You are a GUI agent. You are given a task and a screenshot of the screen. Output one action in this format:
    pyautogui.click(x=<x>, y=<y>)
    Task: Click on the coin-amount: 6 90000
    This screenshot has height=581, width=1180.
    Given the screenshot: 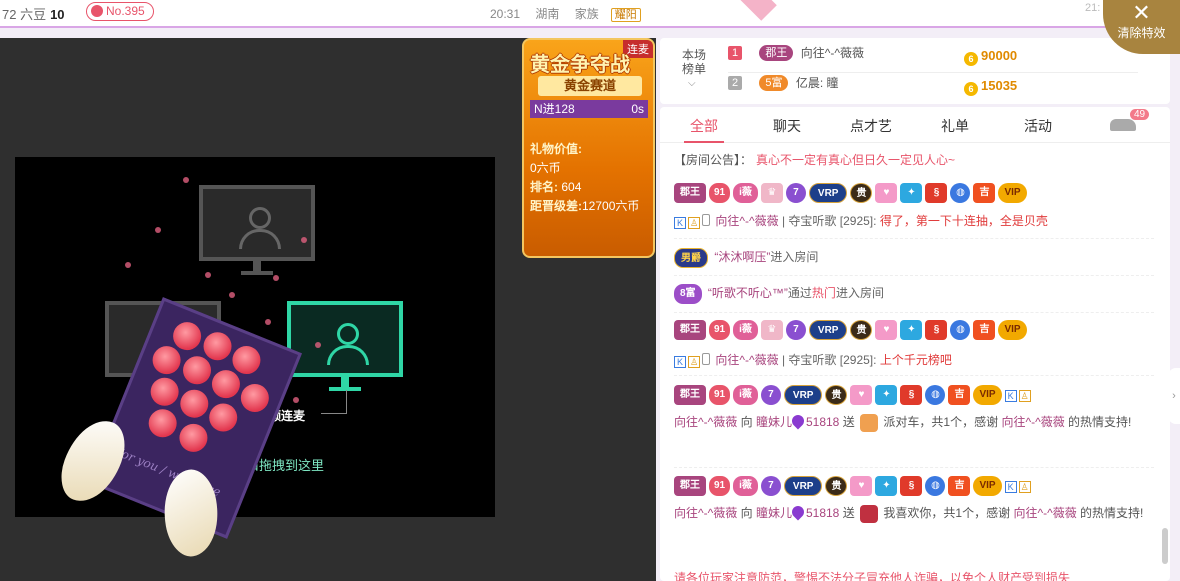 What is the action you would take?
    pyautogui.click(x=990, y=57)
    